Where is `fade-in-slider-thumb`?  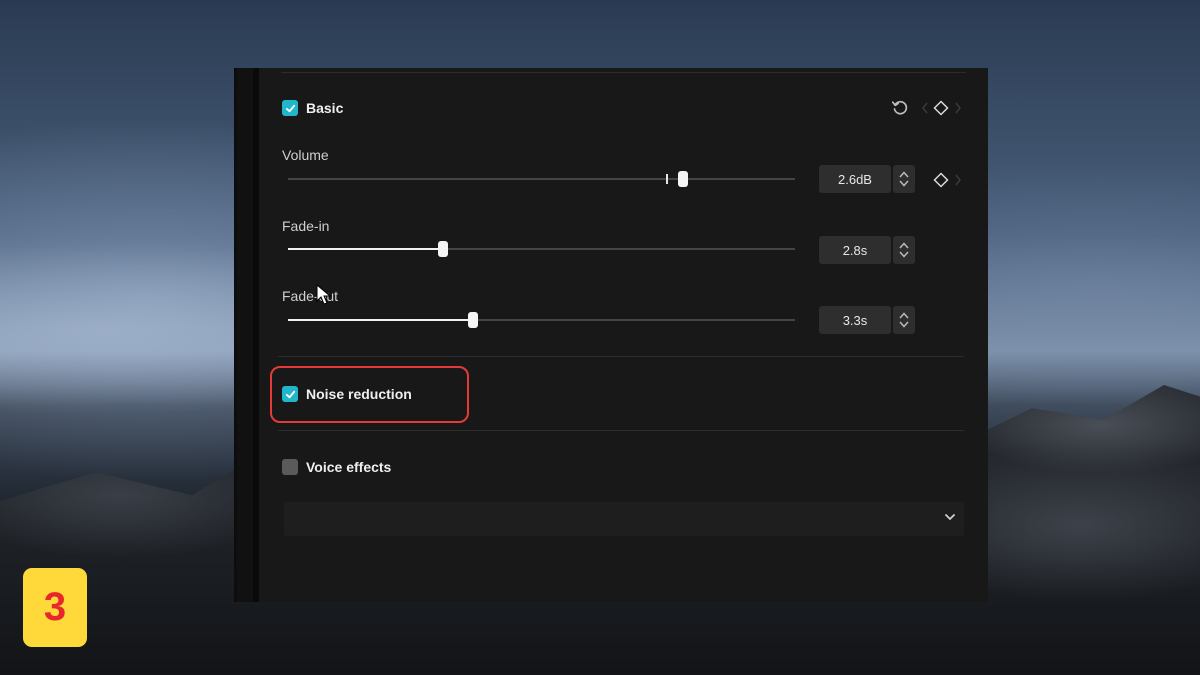 fade-in-slider-thumb is located at coordinates (443, 249).